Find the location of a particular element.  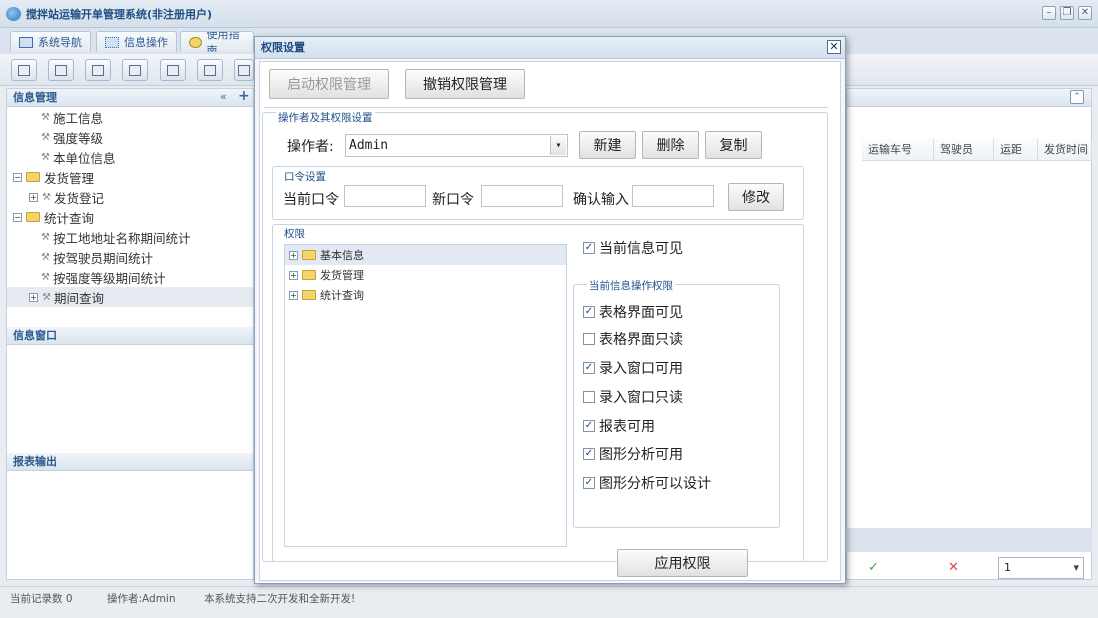

users-icon is located at coordinates (135, 70).